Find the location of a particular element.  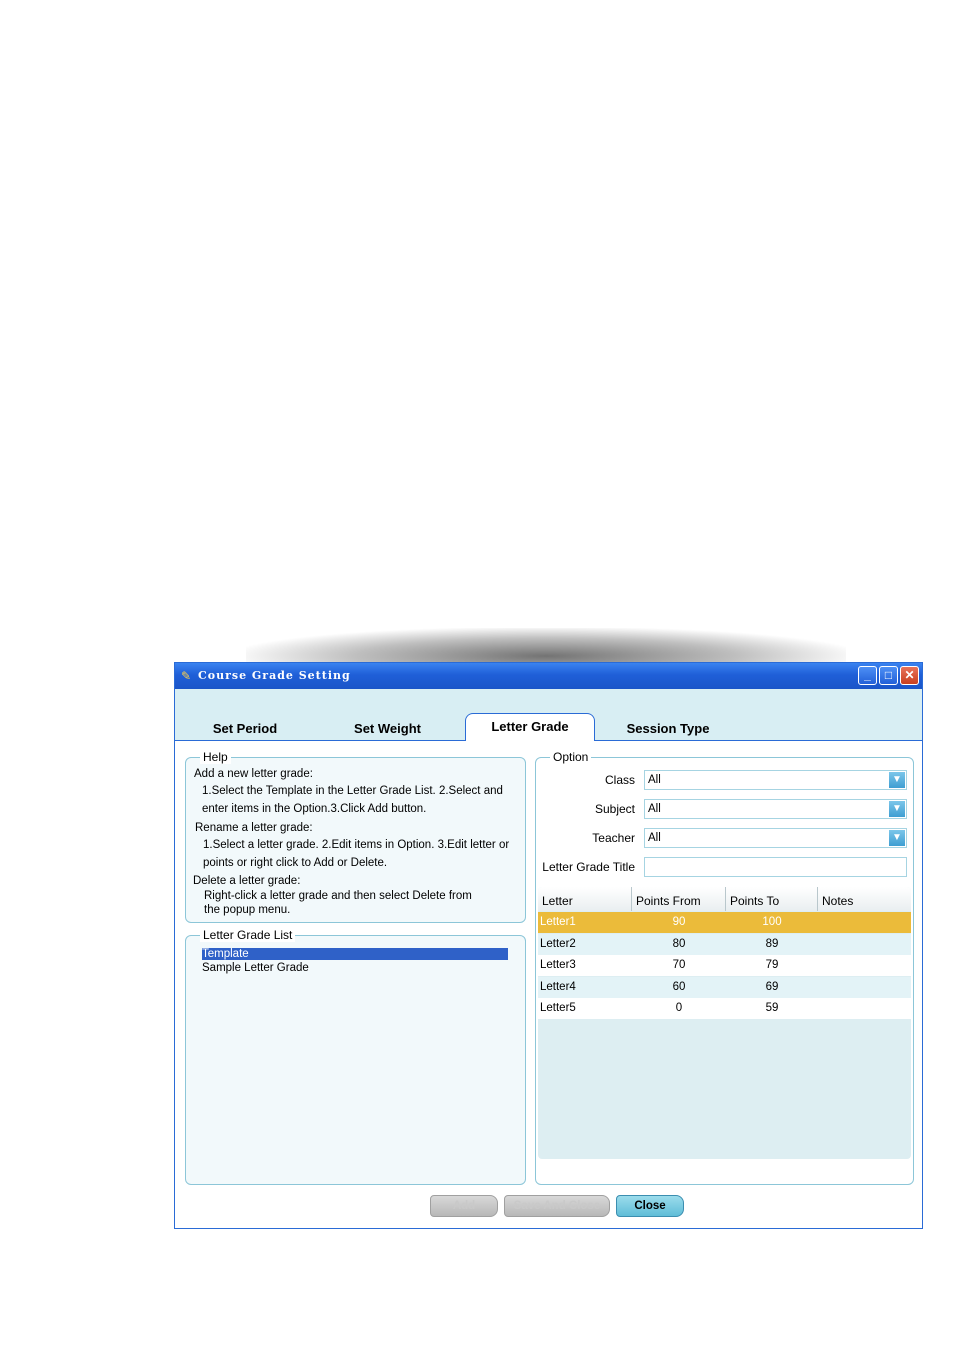

list-item-template: Template is located at coordinates (355, 954).